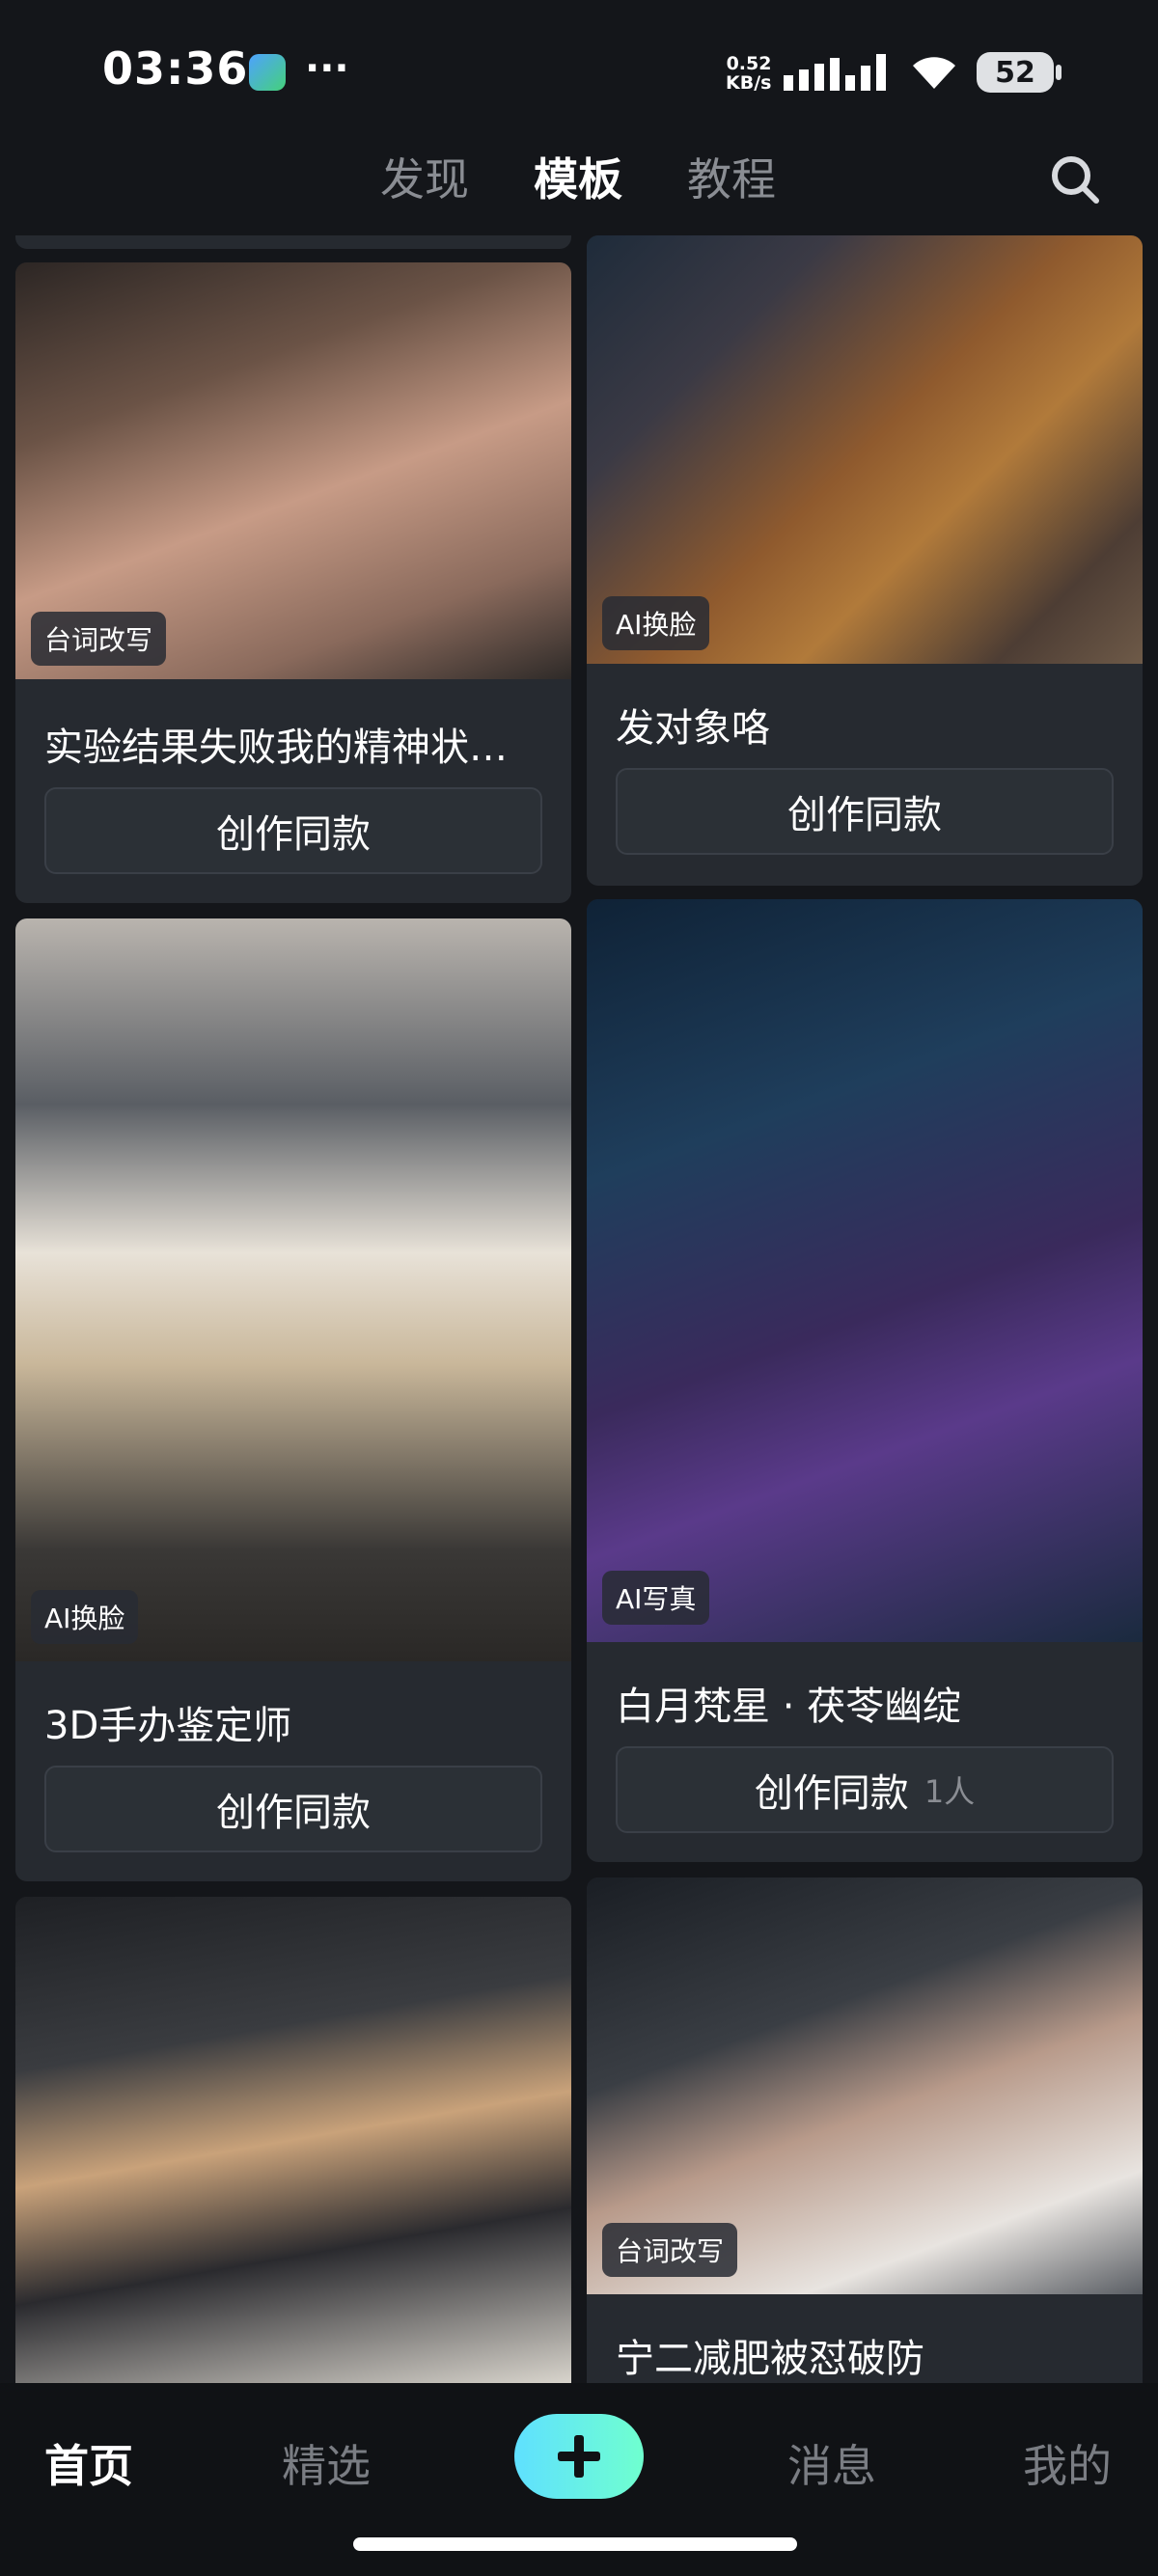  What do you see at coordinates (1067, 2463) in the screenshot?
I see `nav-profile: 我的` at bounding box center [1067, 2463].